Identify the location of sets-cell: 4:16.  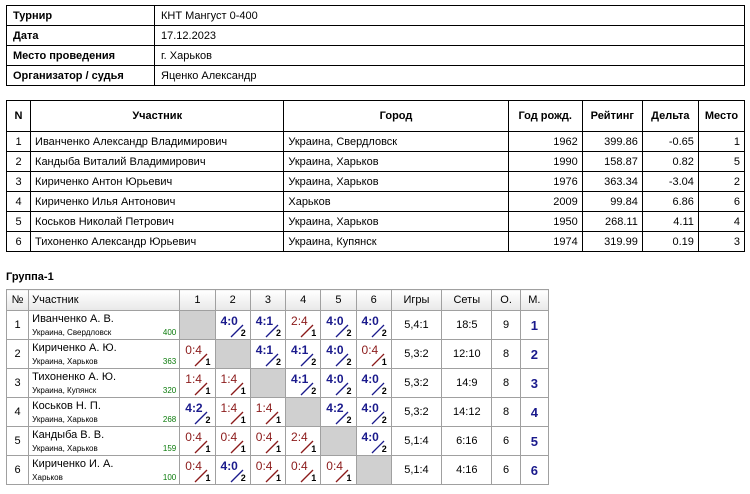
(467, 470).